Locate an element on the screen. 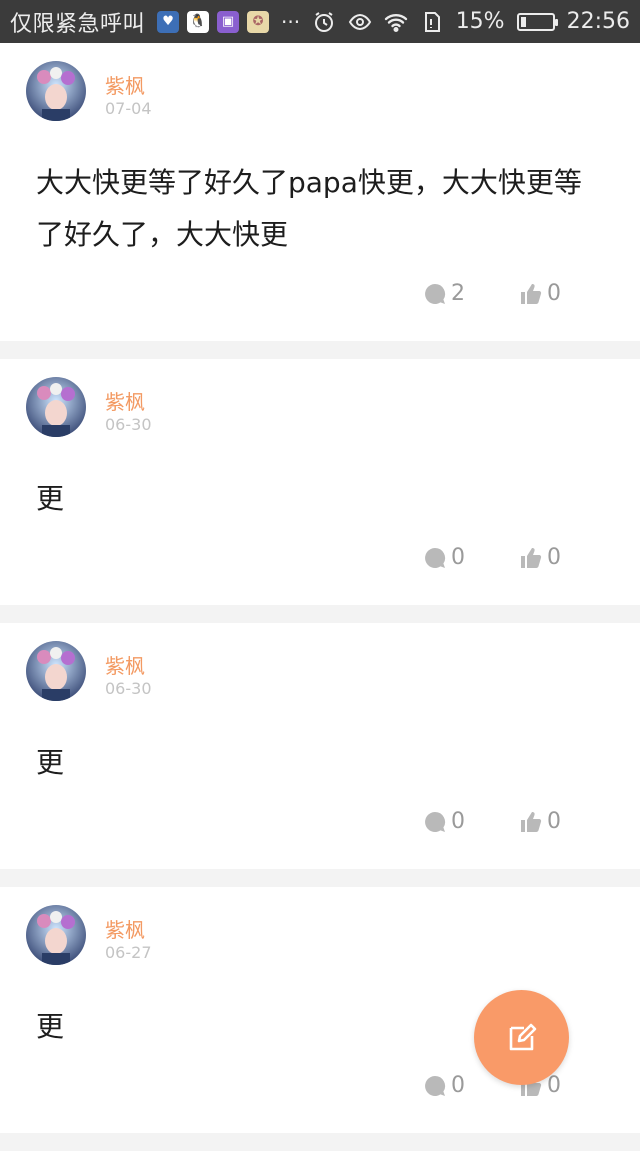  compose-button is located at coordinates (521, 1037).